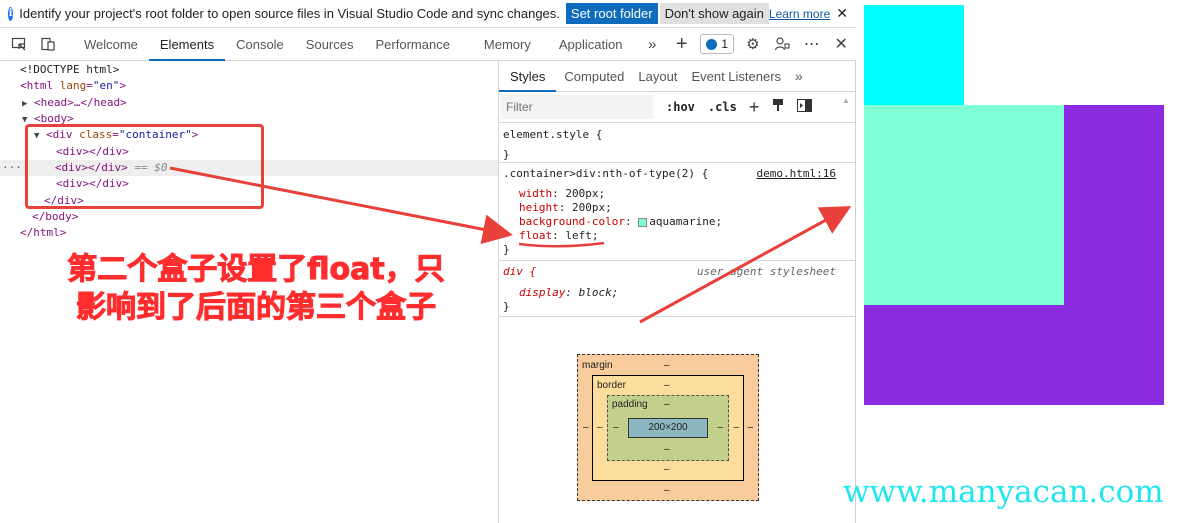 The height and width of the screenshot is (523, 1190). I want to click on padding-top-value: –, so click(667, 404).